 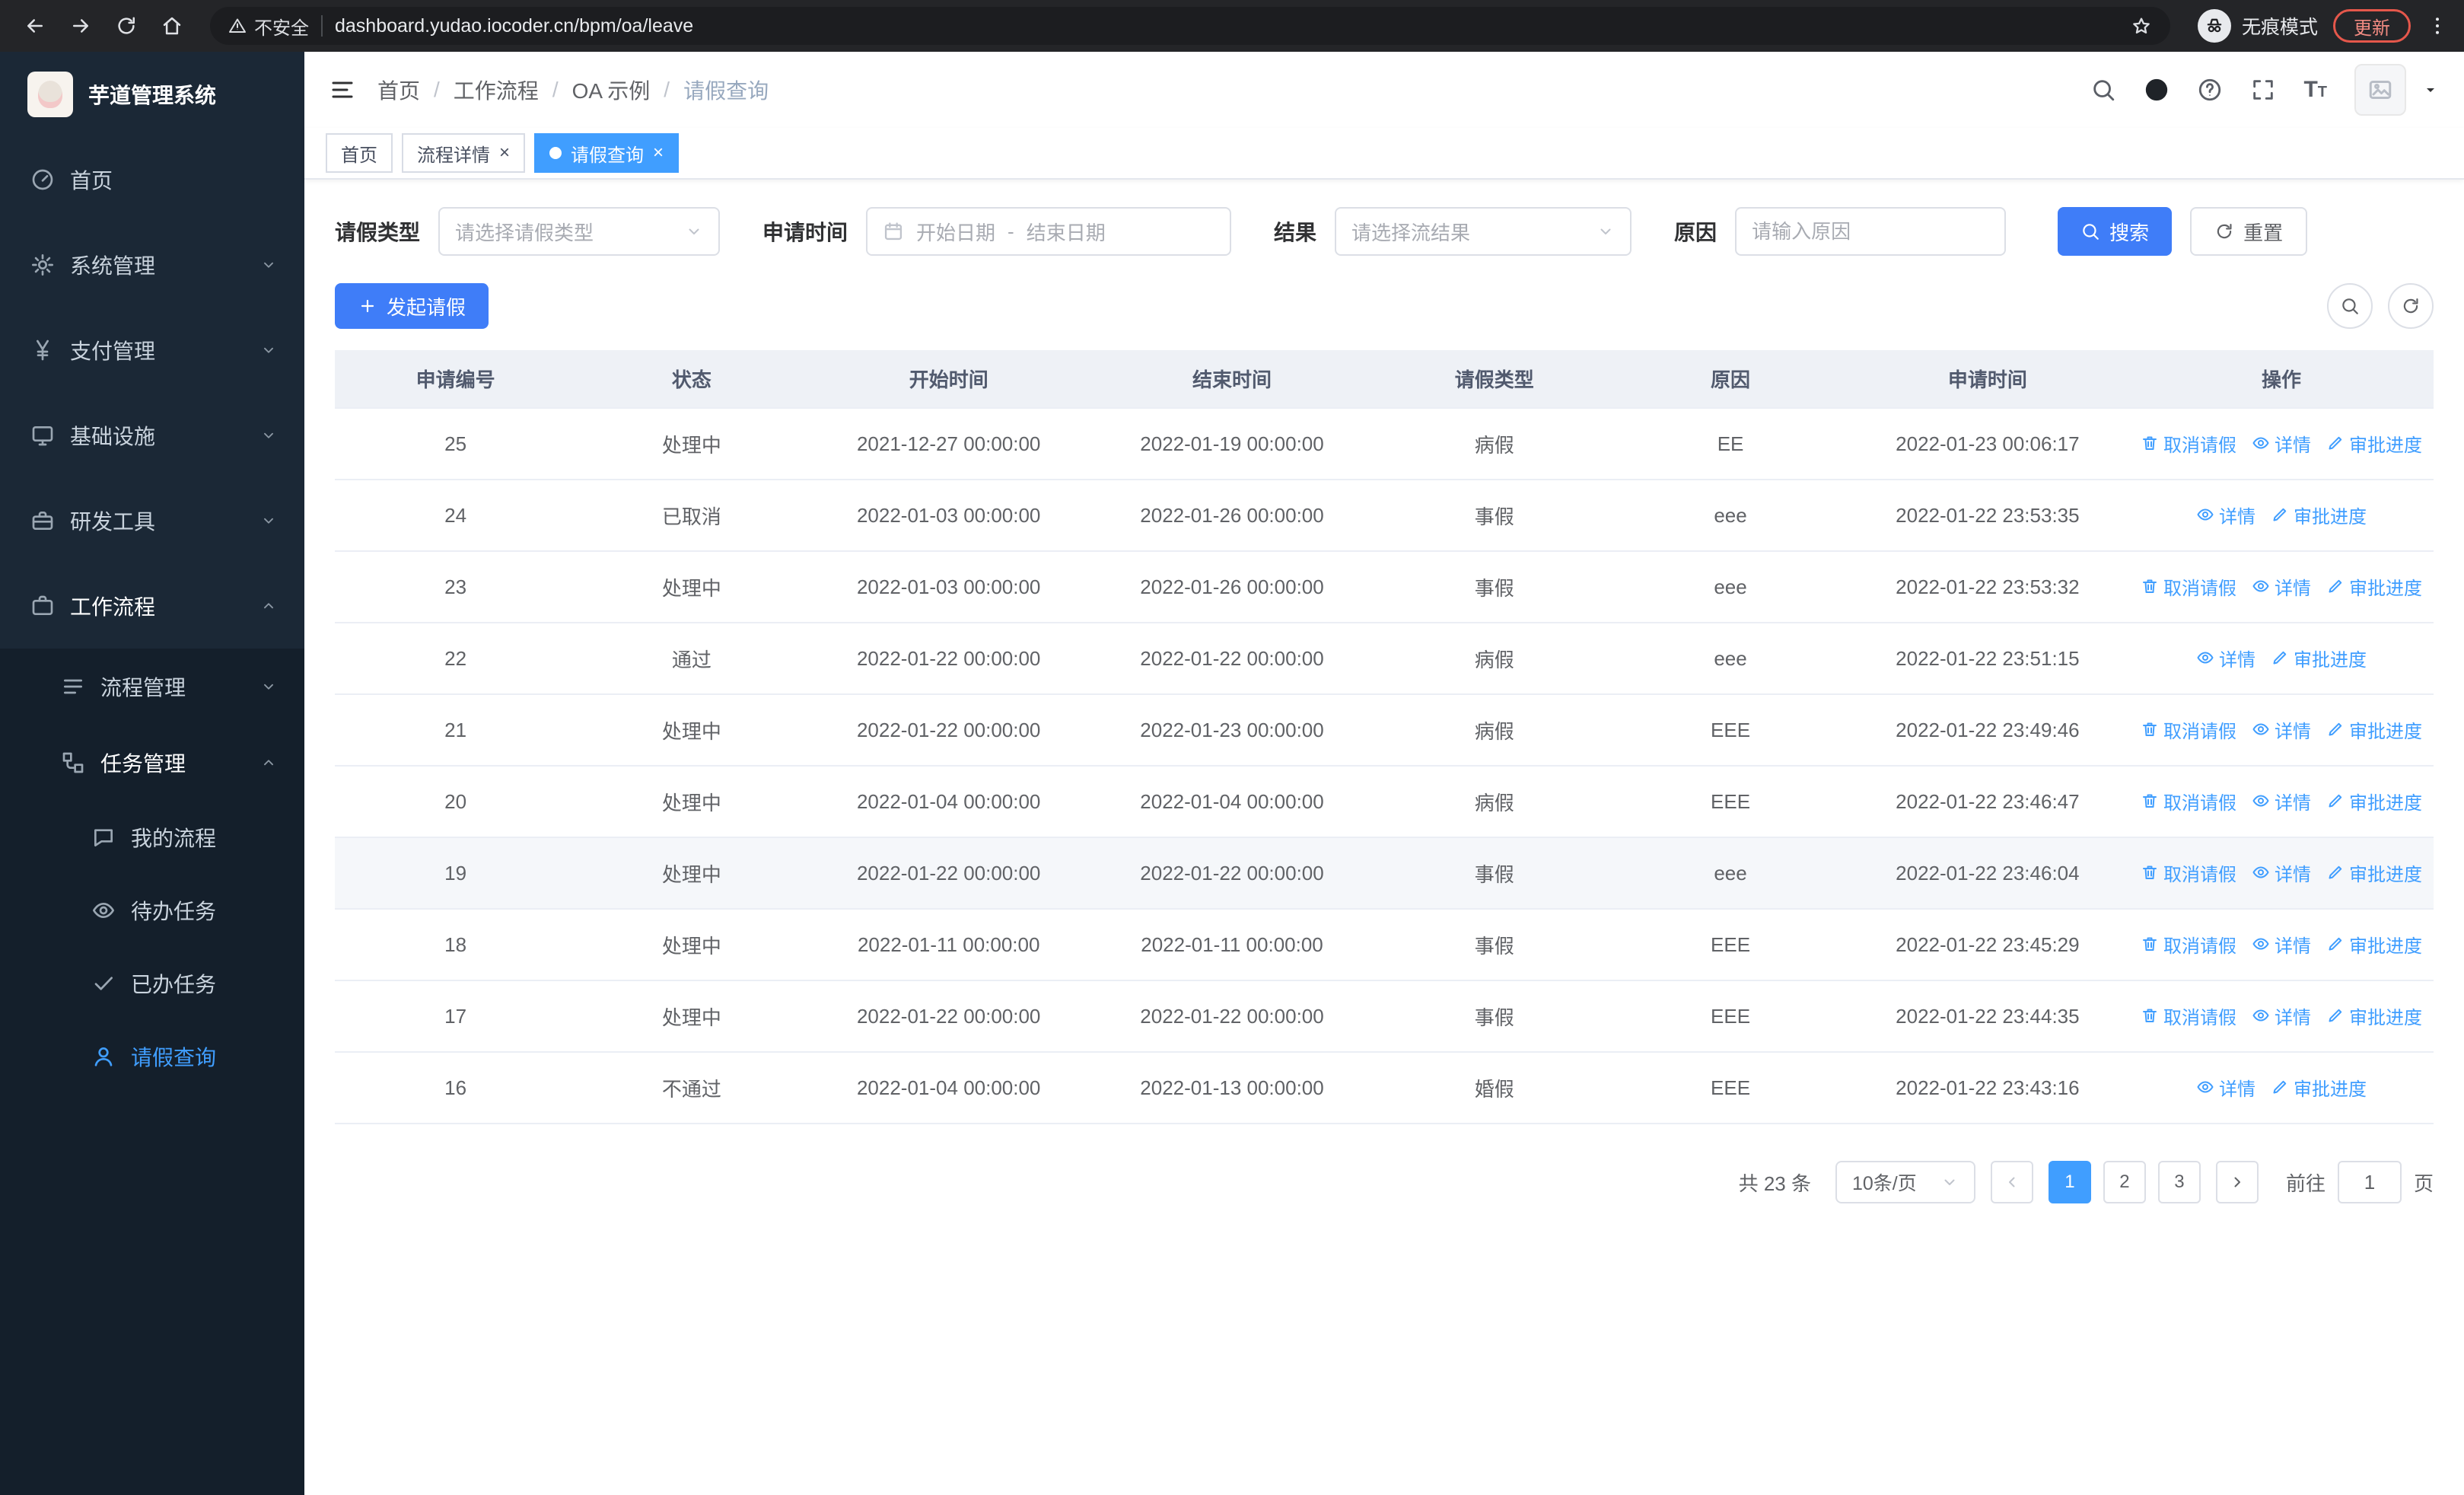 What do you see at coordinates (152, 984) in the screenshot?
I see `sidebar-item-done-tasks: 已办任务` at bounding box center [152, 984].